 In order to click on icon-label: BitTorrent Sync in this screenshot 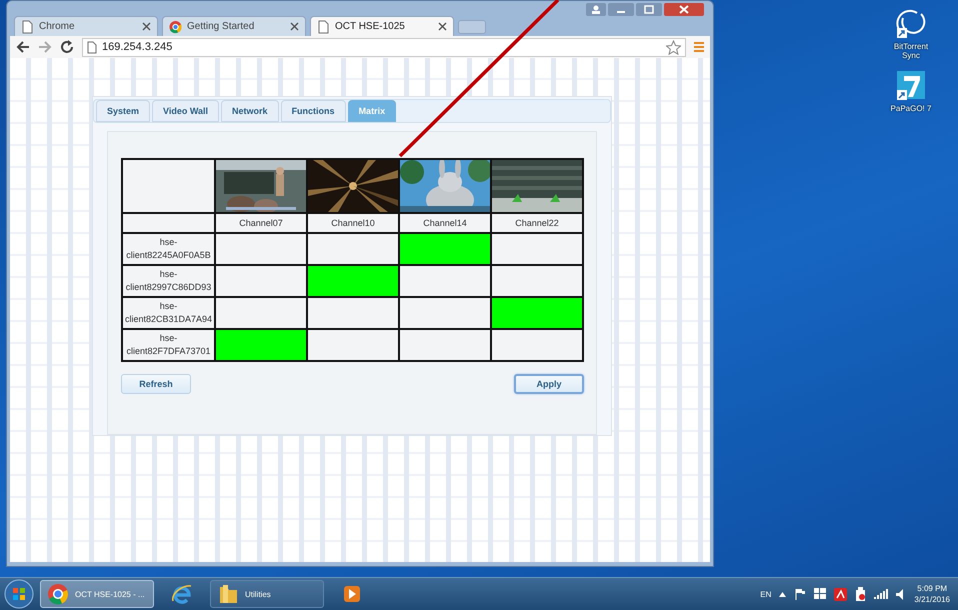, I will do `click(911, 51)`.